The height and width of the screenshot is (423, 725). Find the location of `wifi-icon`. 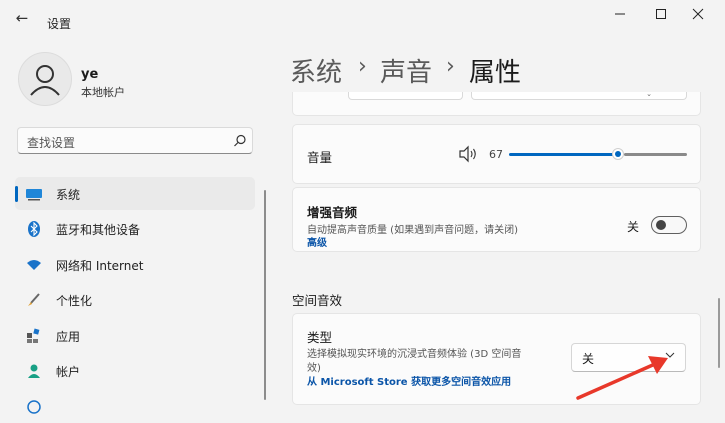

wifi-icon is located at coordinates (34, 265).